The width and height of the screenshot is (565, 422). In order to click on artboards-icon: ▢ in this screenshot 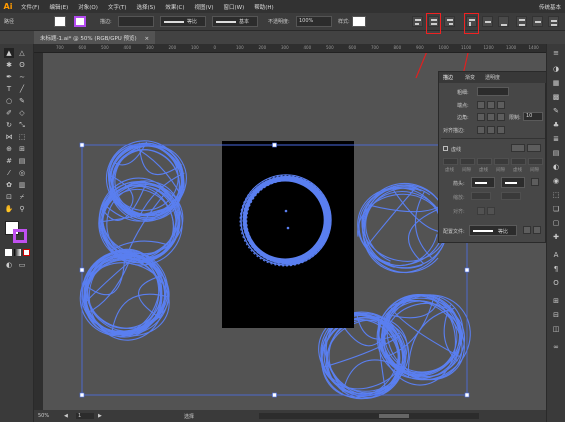, I will do `click(556, 223)`.